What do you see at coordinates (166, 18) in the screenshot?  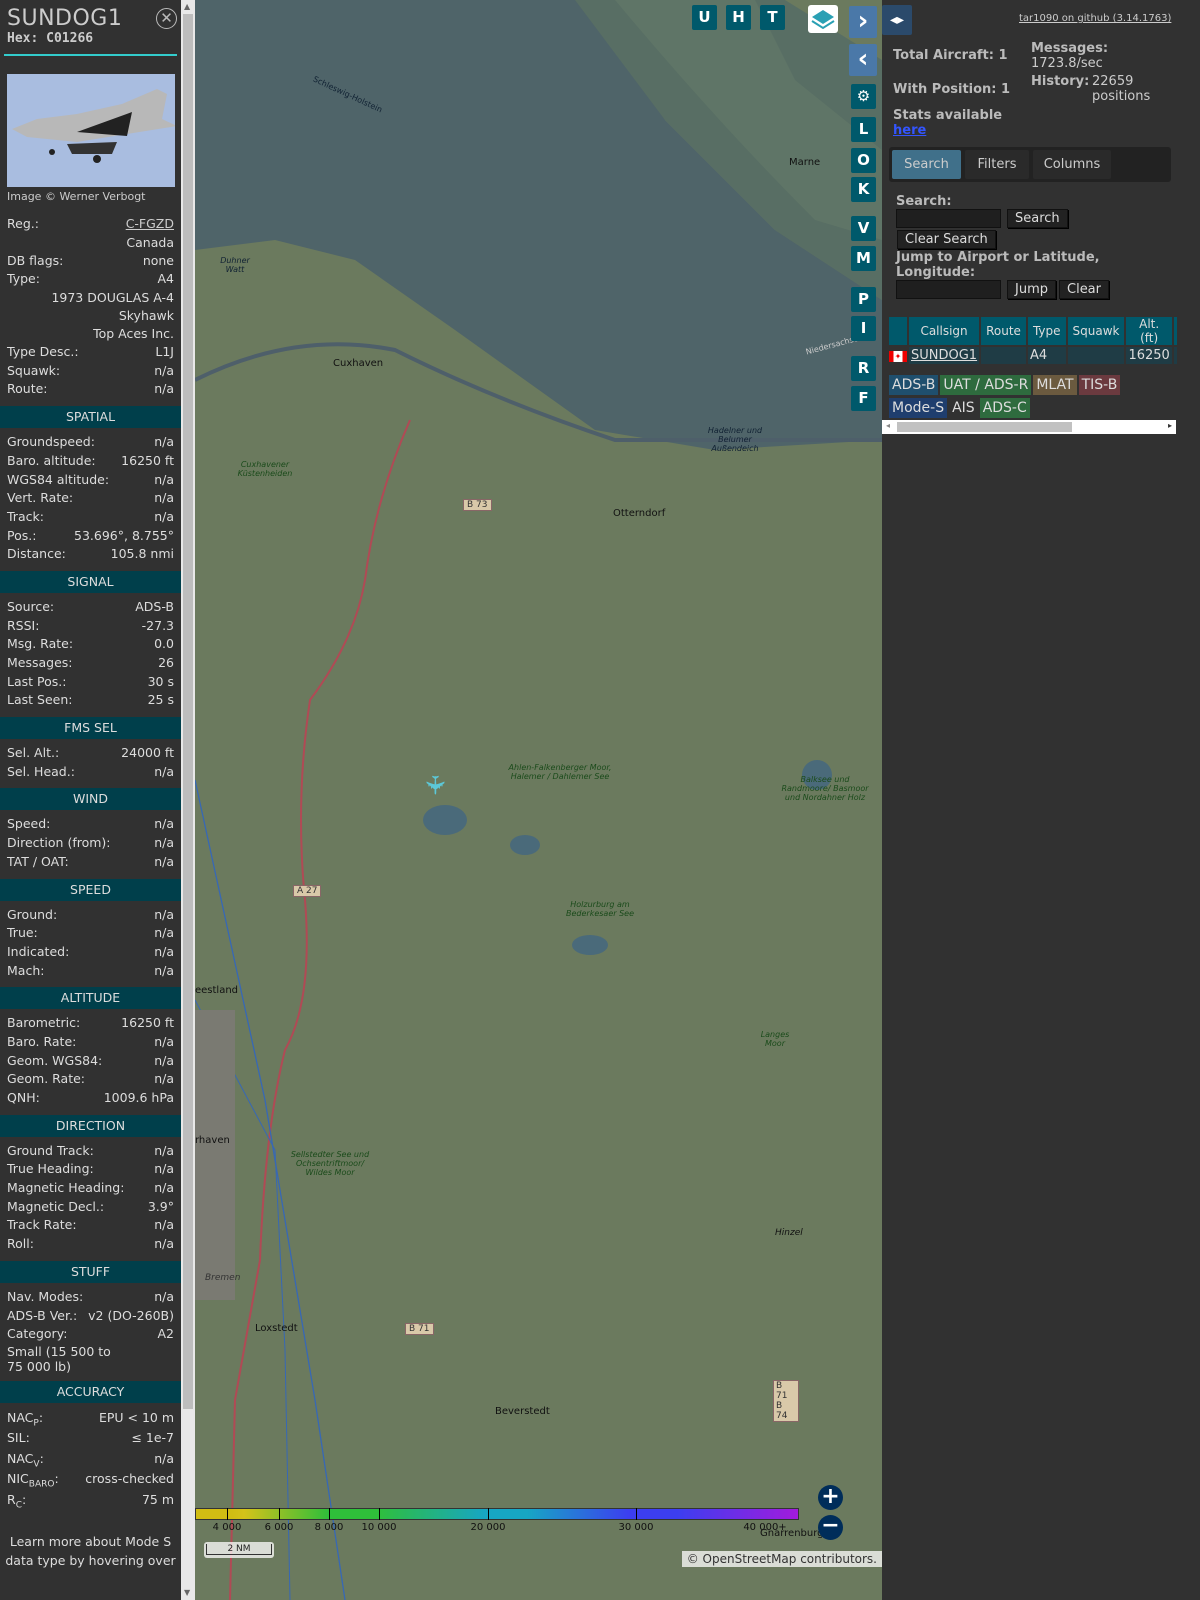 I see `close-icon: ✕` at bounding box center [166, 18].